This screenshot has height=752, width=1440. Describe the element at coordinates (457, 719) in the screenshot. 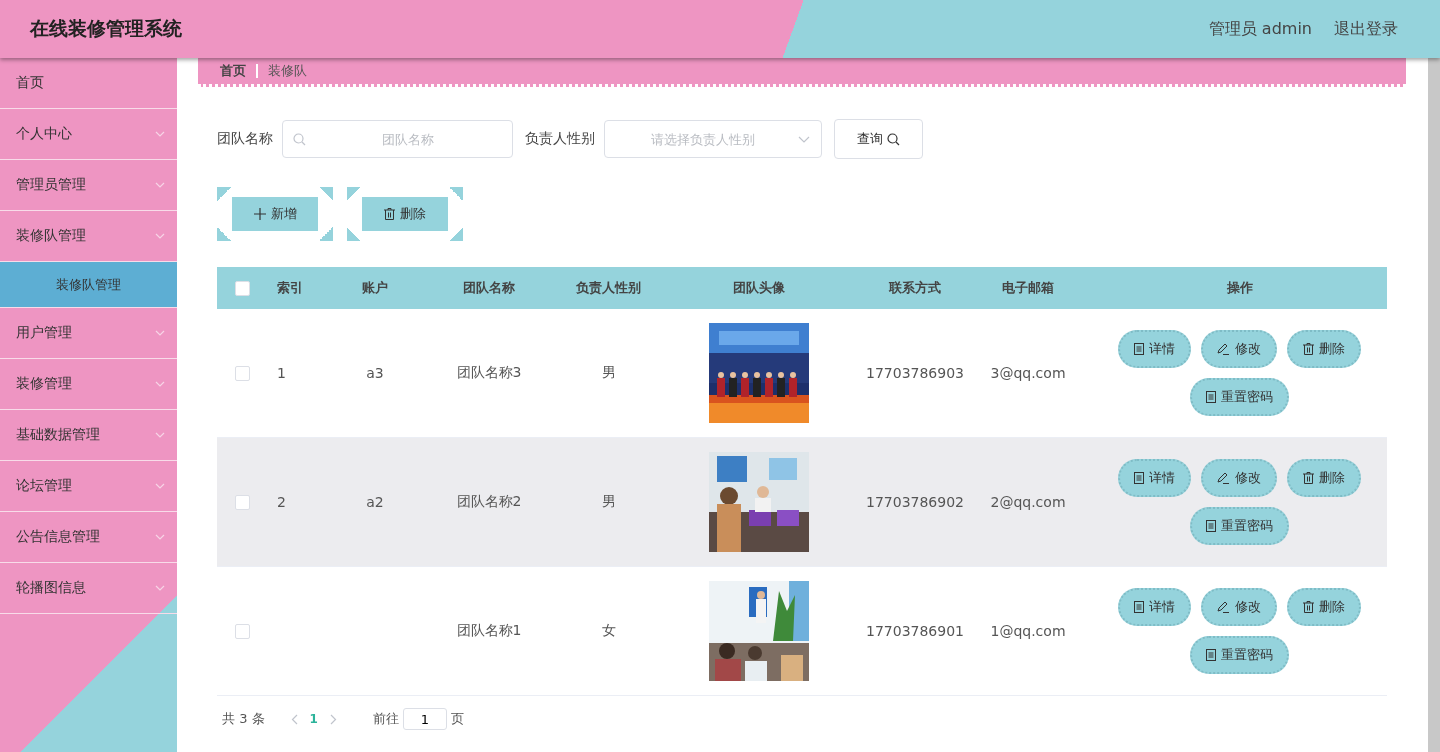

I see `page-label: 页` at that location.